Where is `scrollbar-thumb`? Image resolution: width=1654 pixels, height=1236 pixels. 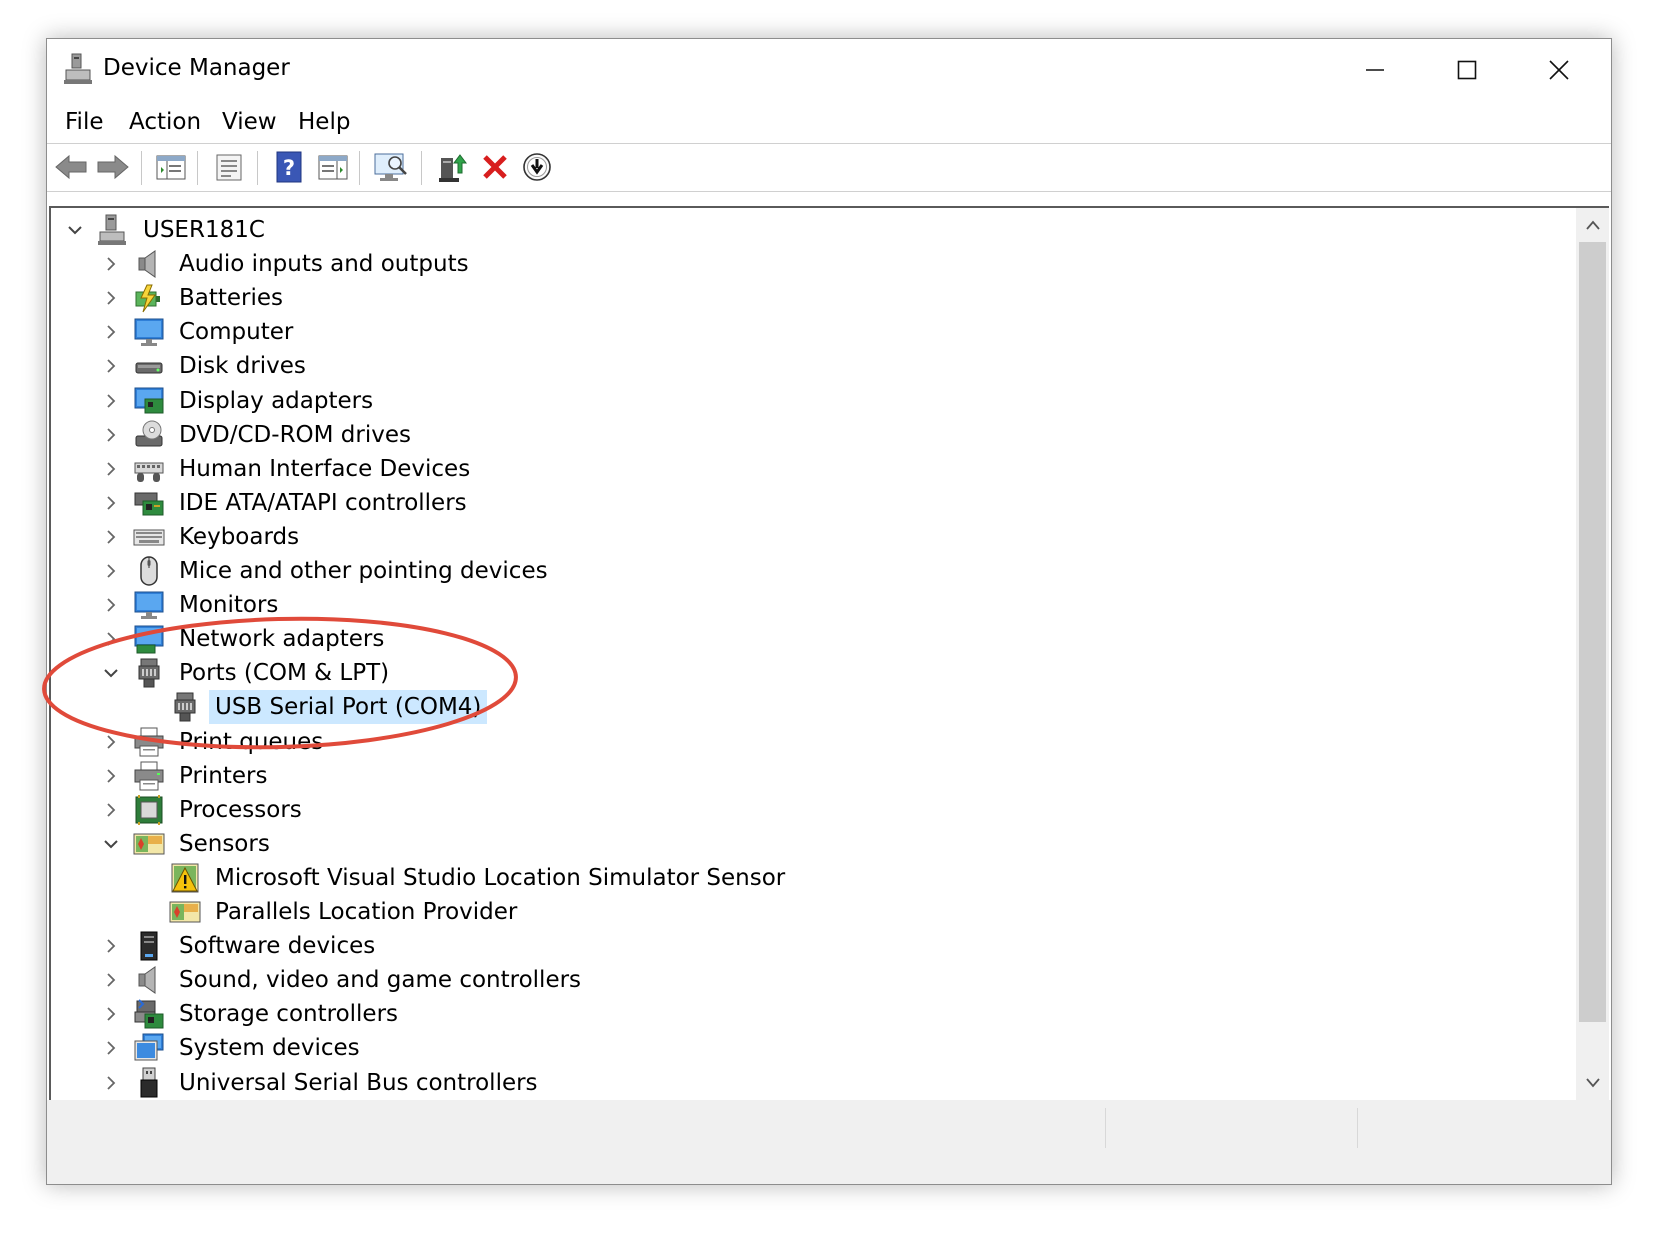
scrollbar-thumb is located at coordinates (1592, 632).